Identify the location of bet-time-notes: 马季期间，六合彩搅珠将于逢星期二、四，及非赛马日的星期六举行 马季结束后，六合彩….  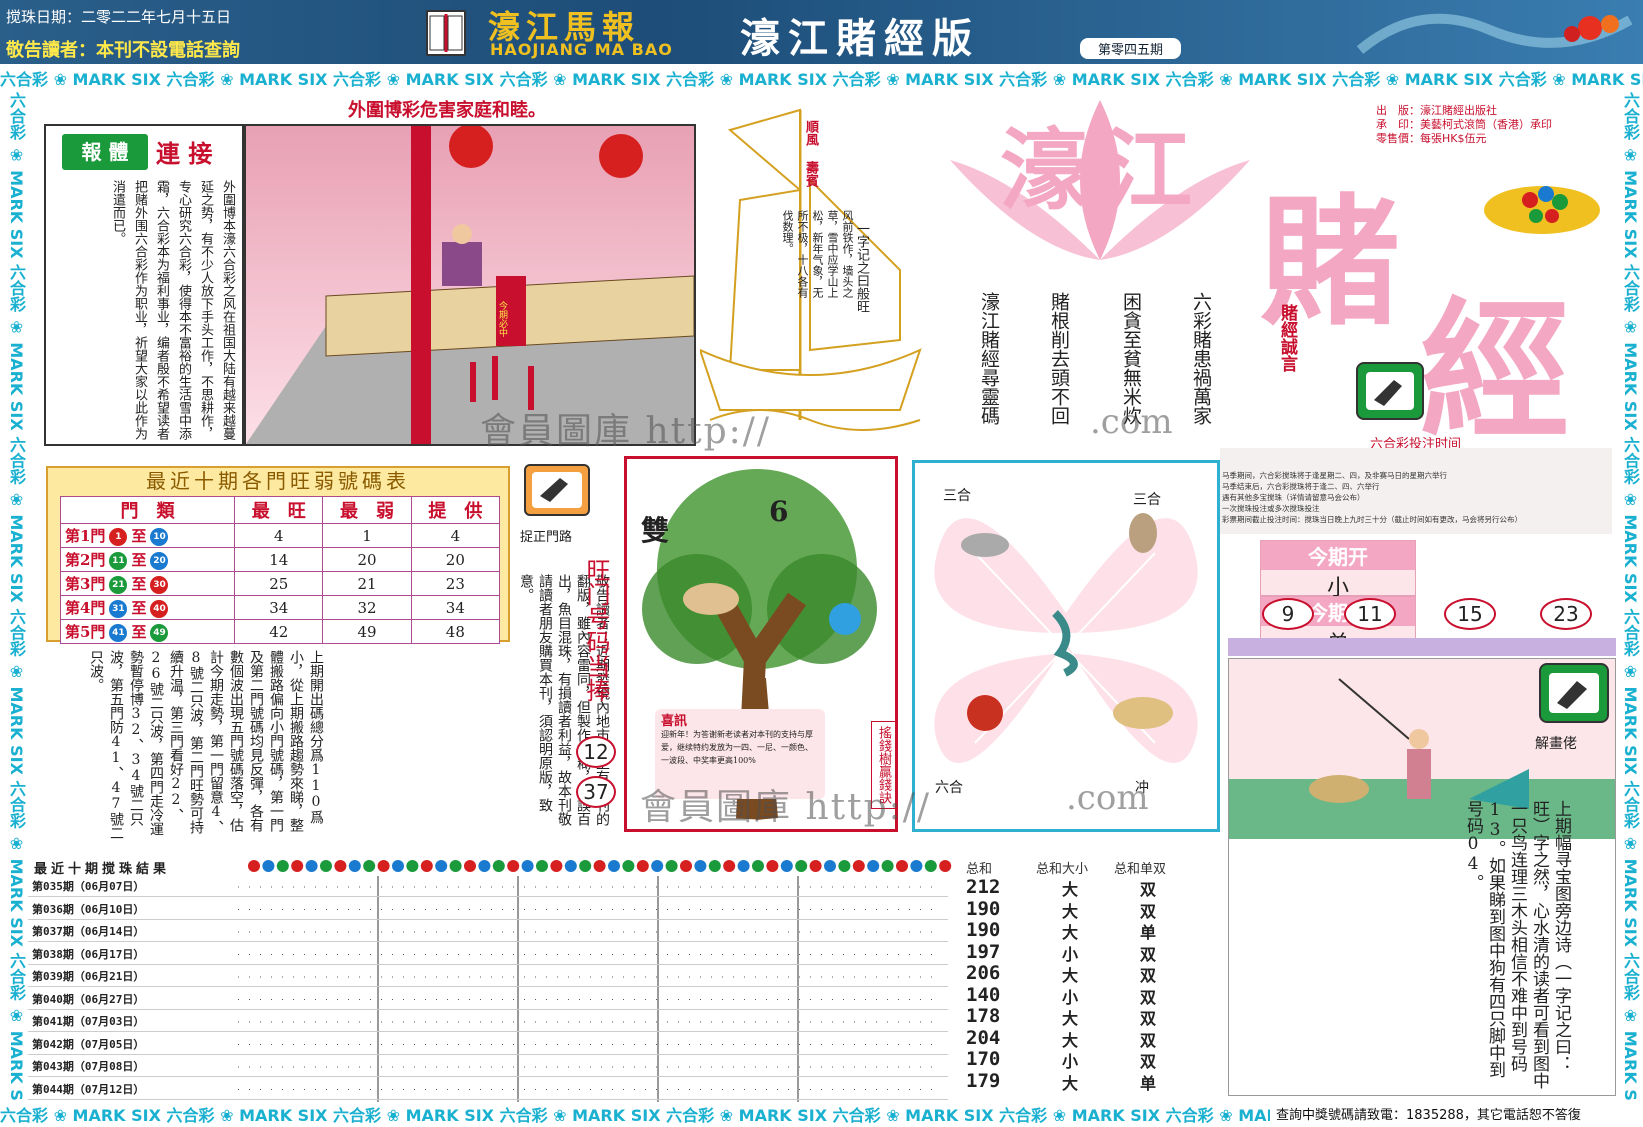
(1372, 497).